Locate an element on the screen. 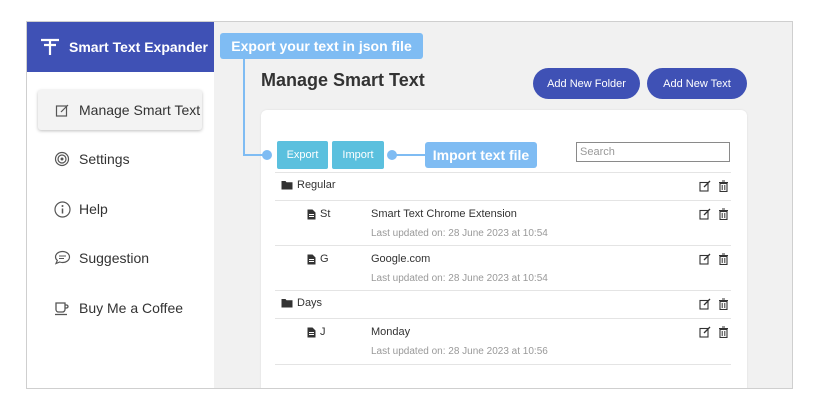 This screenshot has height=411, width=819. import-connector is located at coordinates (411, 155).